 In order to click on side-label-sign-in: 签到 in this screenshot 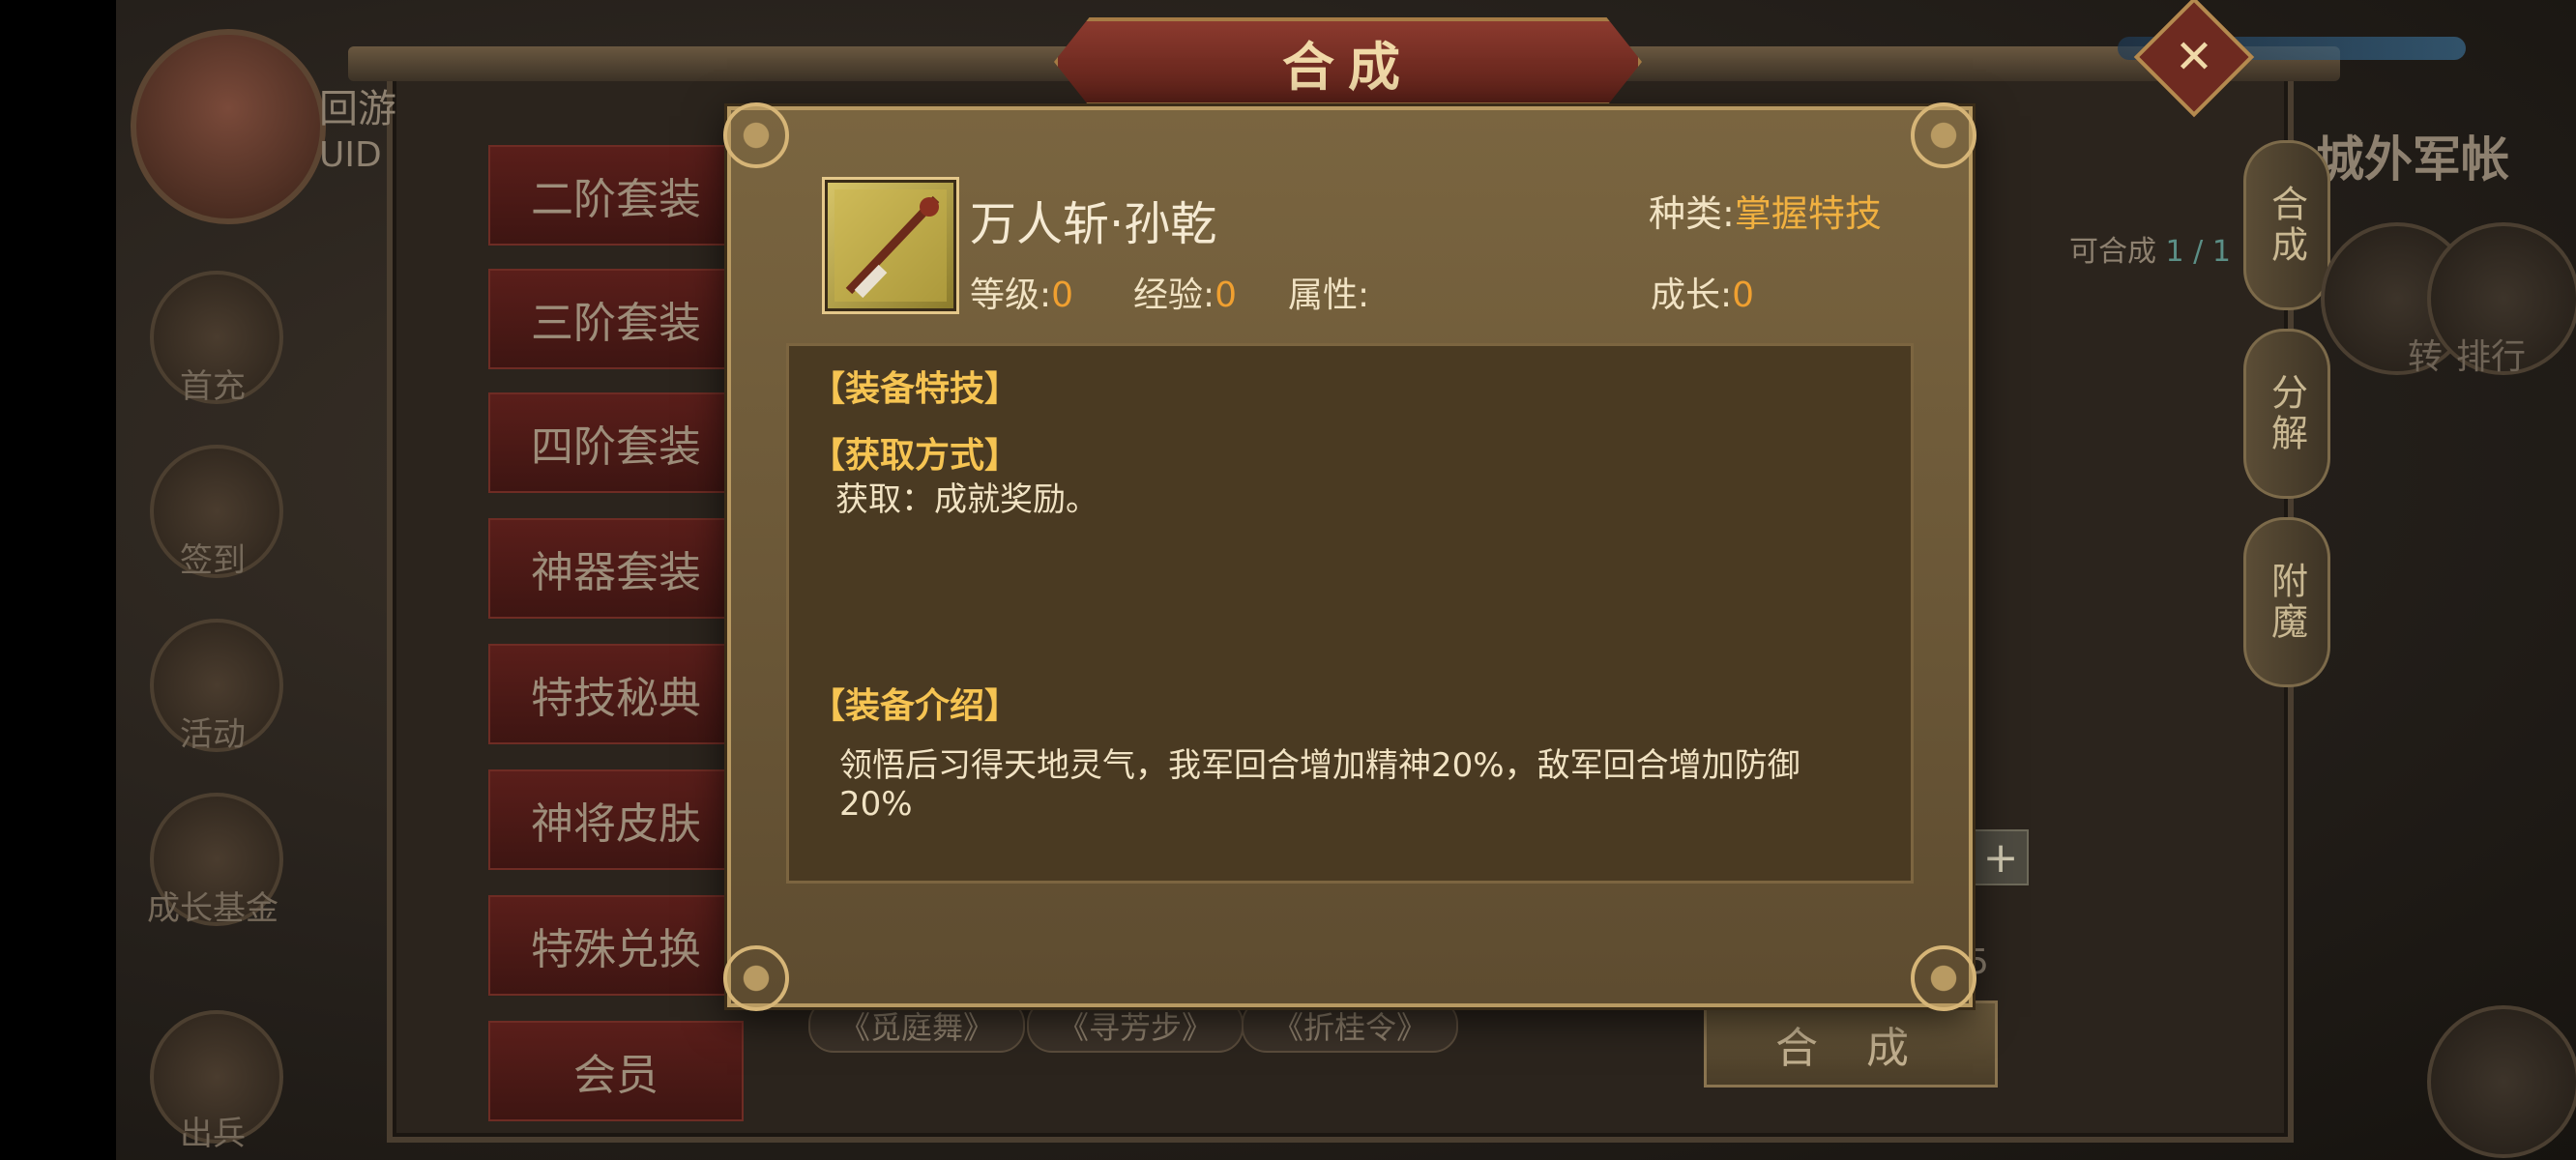, I will do `click(213, 561)`.